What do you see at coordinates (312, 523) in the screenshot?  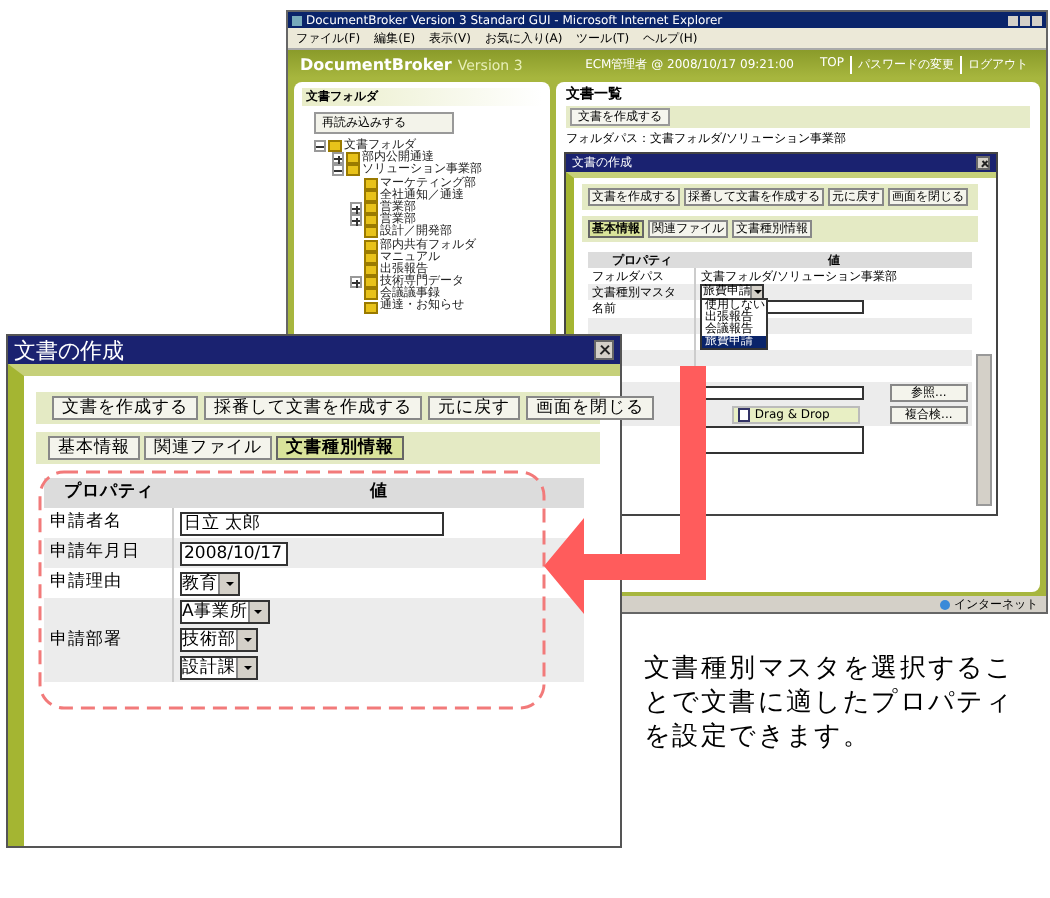 I see `text-field: 日立 太郎` at bounding box center [312, 523].